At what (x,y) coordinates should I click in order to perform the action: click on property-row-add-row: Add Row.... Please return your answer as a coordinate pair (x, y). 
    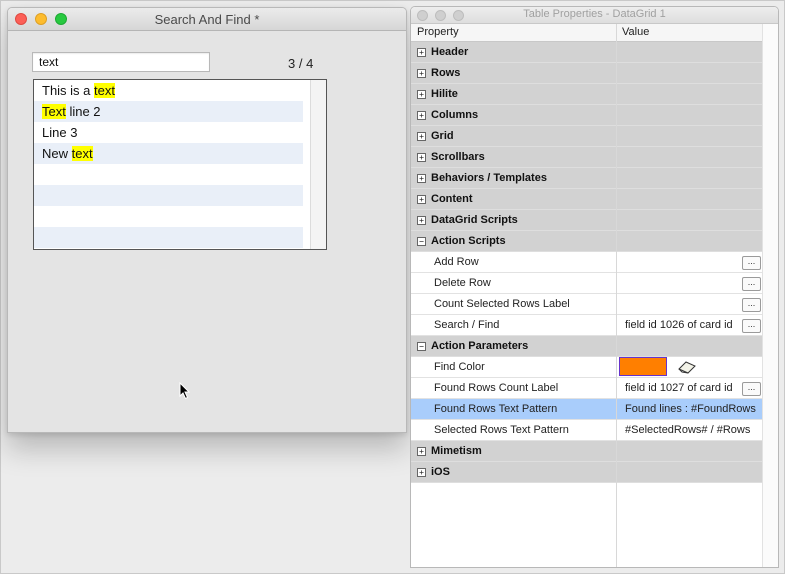
    Looking at the image, I should click on (587, 262).